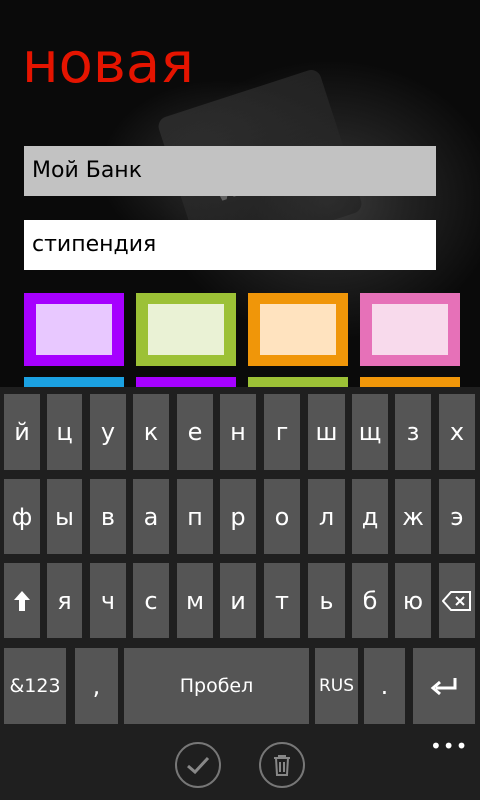 The width and height of the screenshot is (480, 800). What do you see at coordinates (449, 746) in the screenshot?
I see `more-options-button: •••` at bounding box center [449, 746].